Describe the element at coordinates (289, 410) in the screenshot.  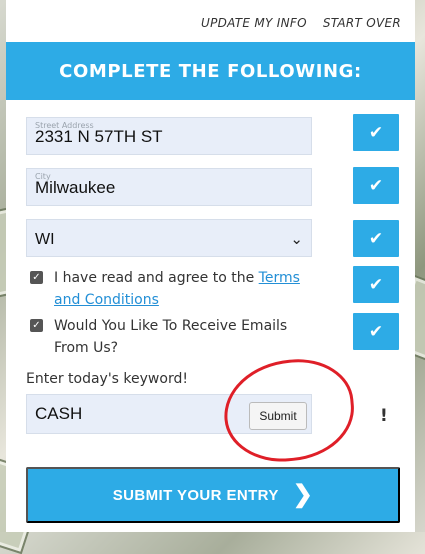
I see `red-annotation-circle` at that location.